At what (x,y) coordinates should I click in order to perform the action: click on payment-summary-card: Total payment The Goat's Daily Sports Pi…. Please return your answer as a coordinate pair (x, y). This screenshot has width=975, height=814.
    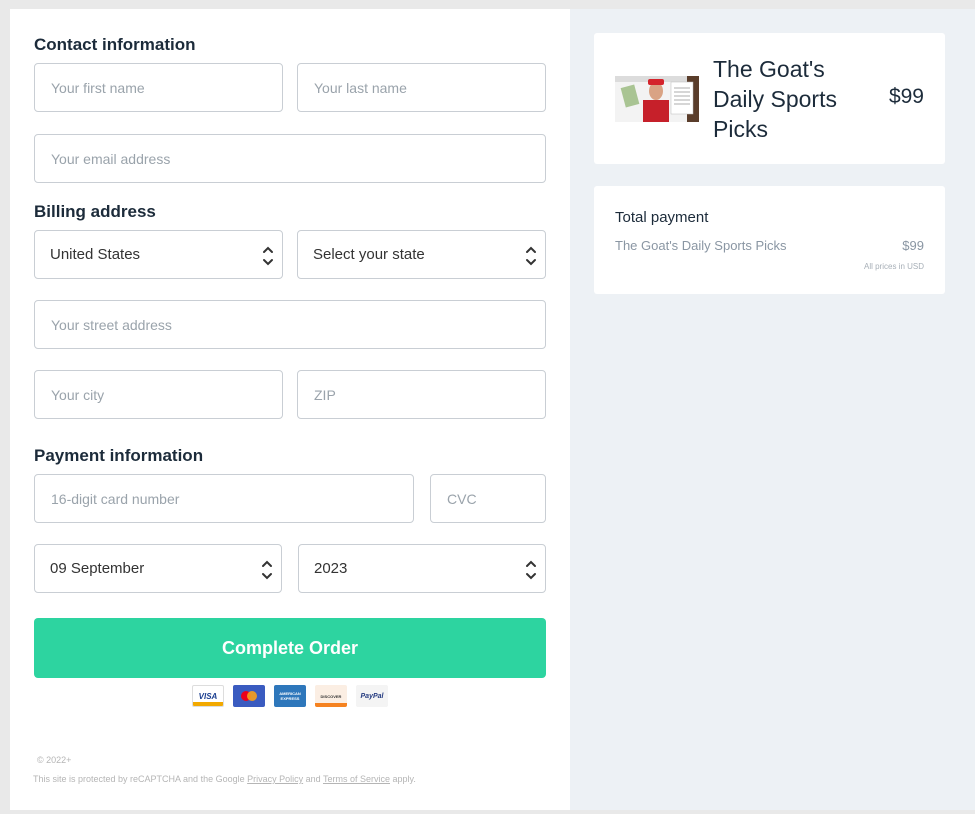
    Looking at the image, I should click on (769, 240).